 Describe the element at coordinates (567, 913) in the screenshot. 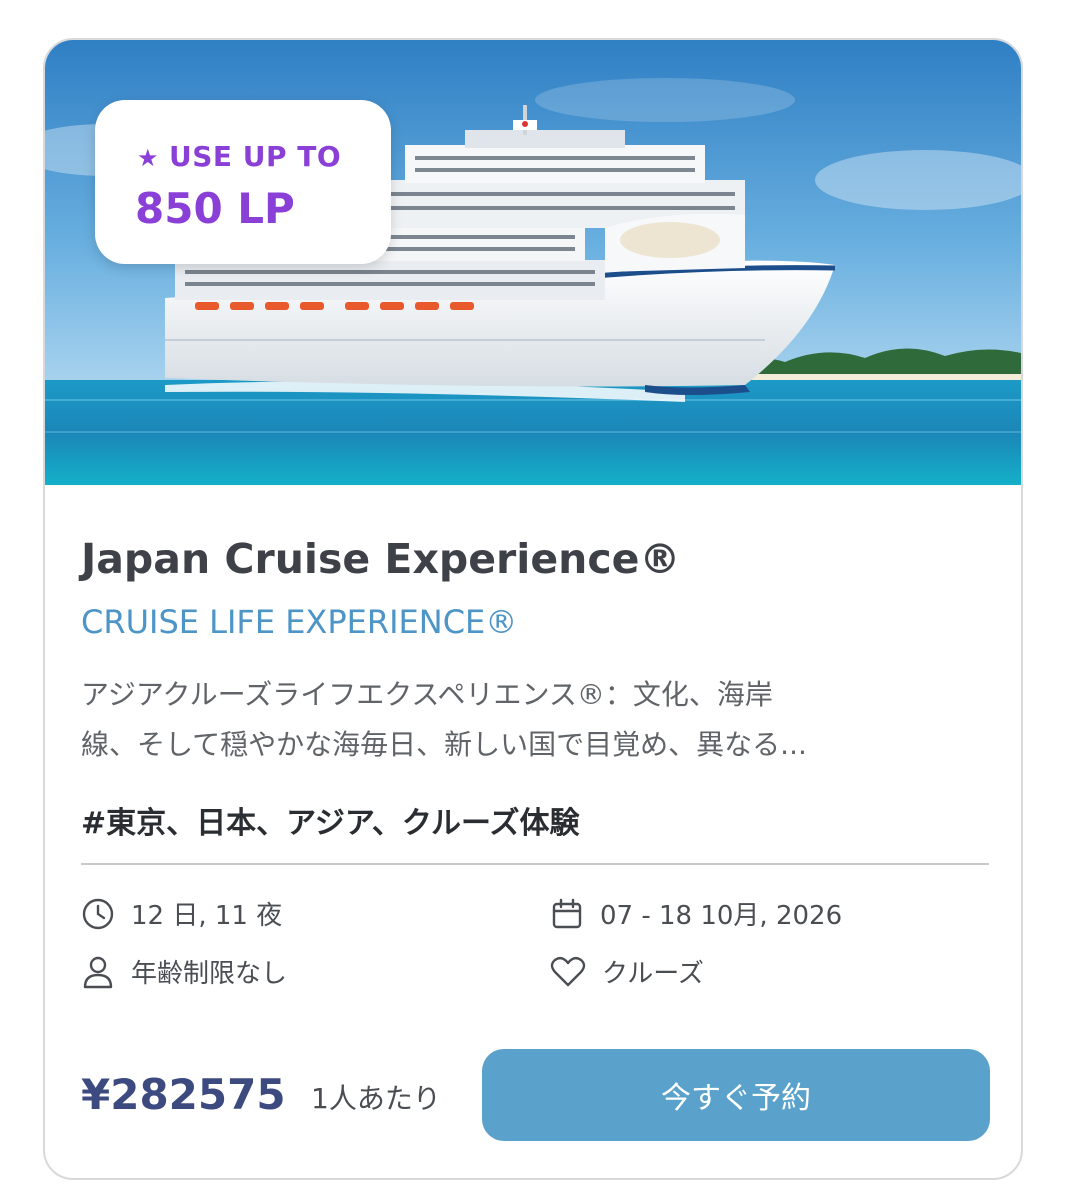

I see `calendar-icon` at that location.